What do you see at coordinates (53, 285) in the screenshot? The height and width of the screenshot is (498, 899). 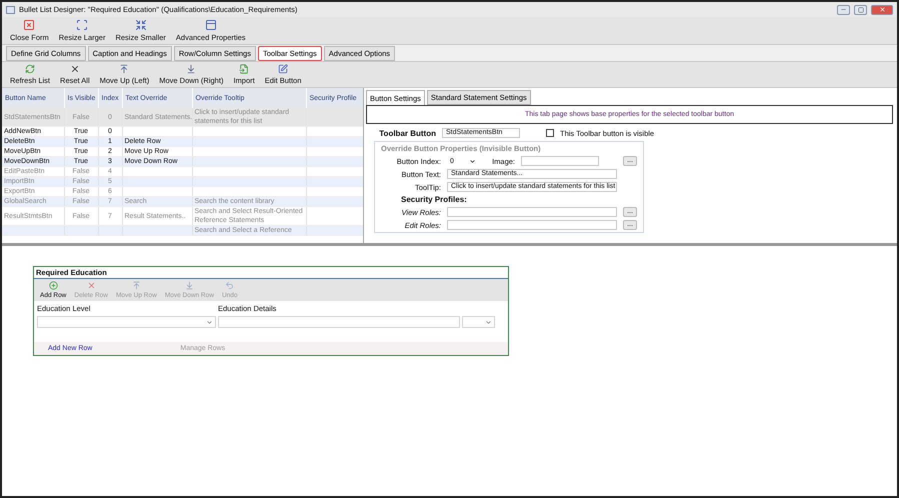 I see `plus-icon` at bounding box center [53, 285].